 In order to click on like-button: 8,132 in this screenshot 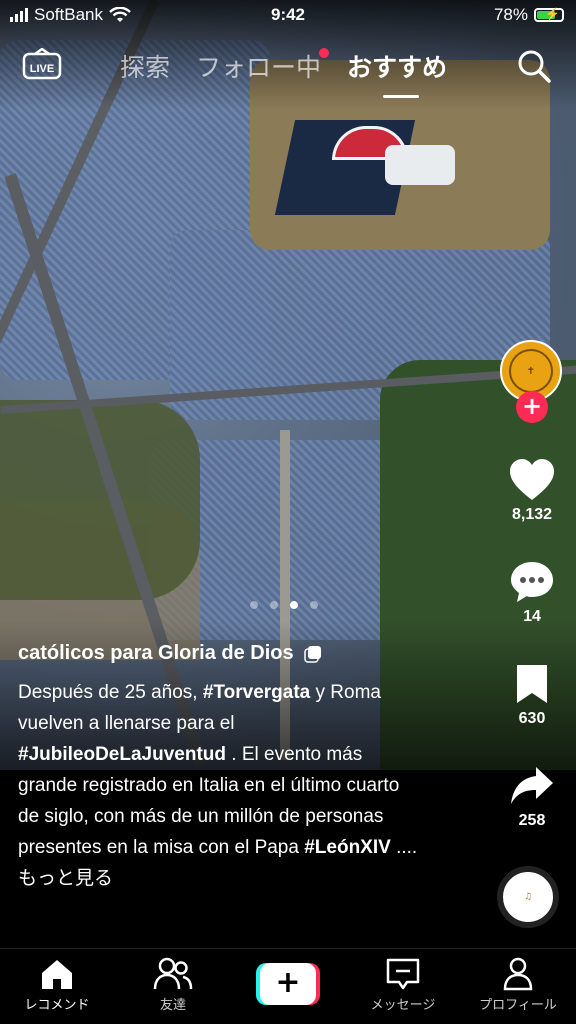, I will do `click(532, 491)`.